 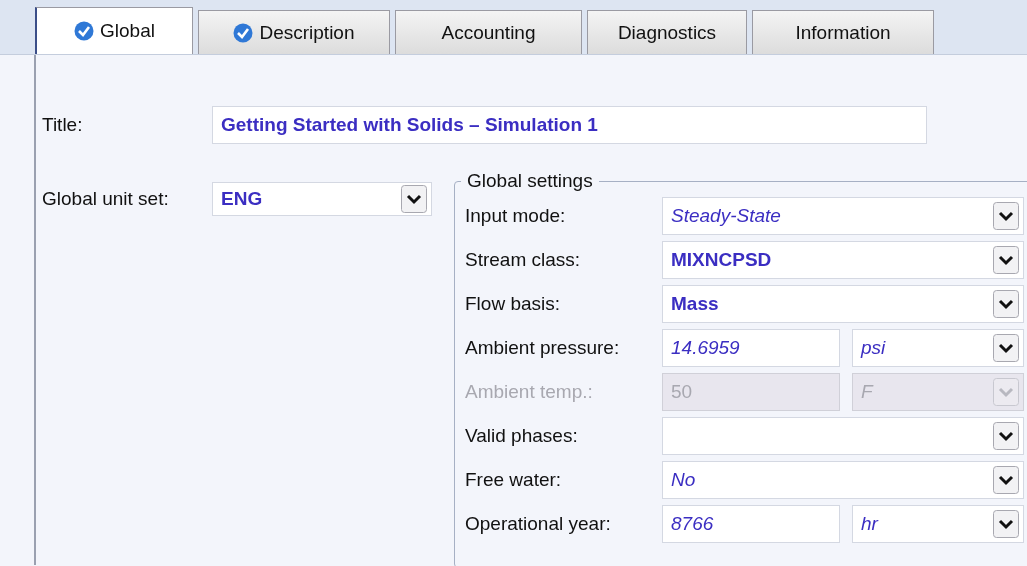 What do you see at coordinates (514, 480) in the screenshot?
I see `field-label: Free water:` at bounding box center [514, 480].